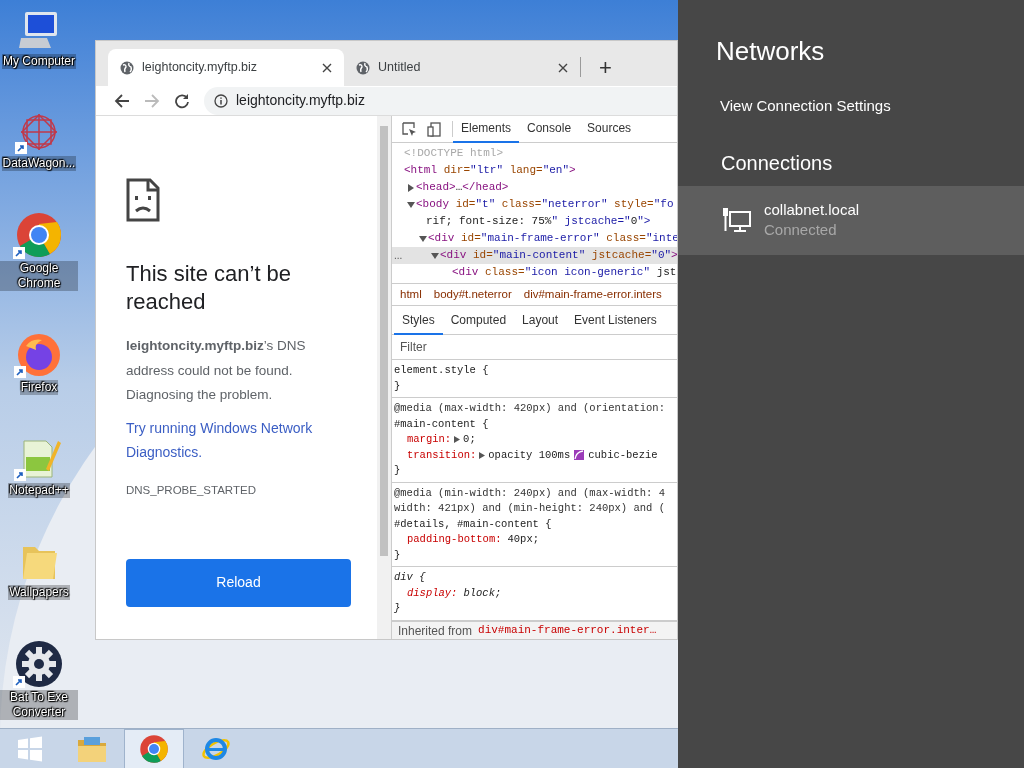 The image size is (1024, 768). What do you see at coordinates (143, 200) in the screenshot?
I see `sad-page-icon` at bounding box center [143, 200].